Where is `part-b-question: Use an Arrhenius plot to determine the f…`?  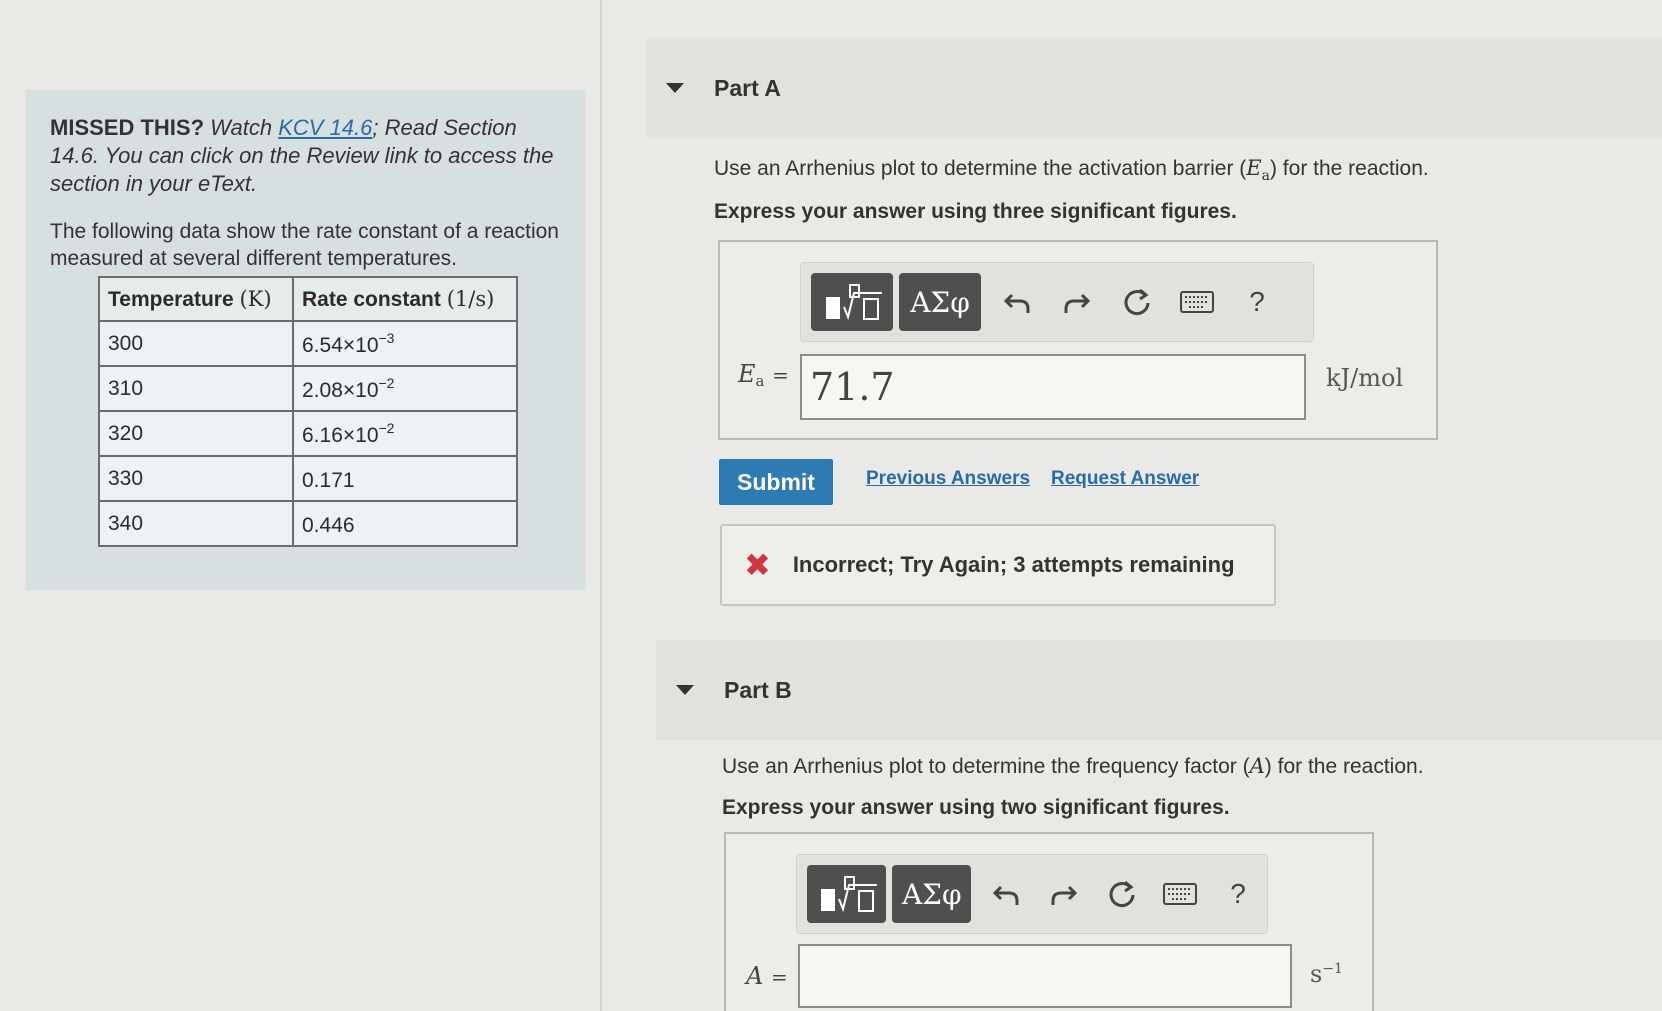
part-b-question: Use an Arrhenius plot to determine the f… is located at coordinates (1073, 766).